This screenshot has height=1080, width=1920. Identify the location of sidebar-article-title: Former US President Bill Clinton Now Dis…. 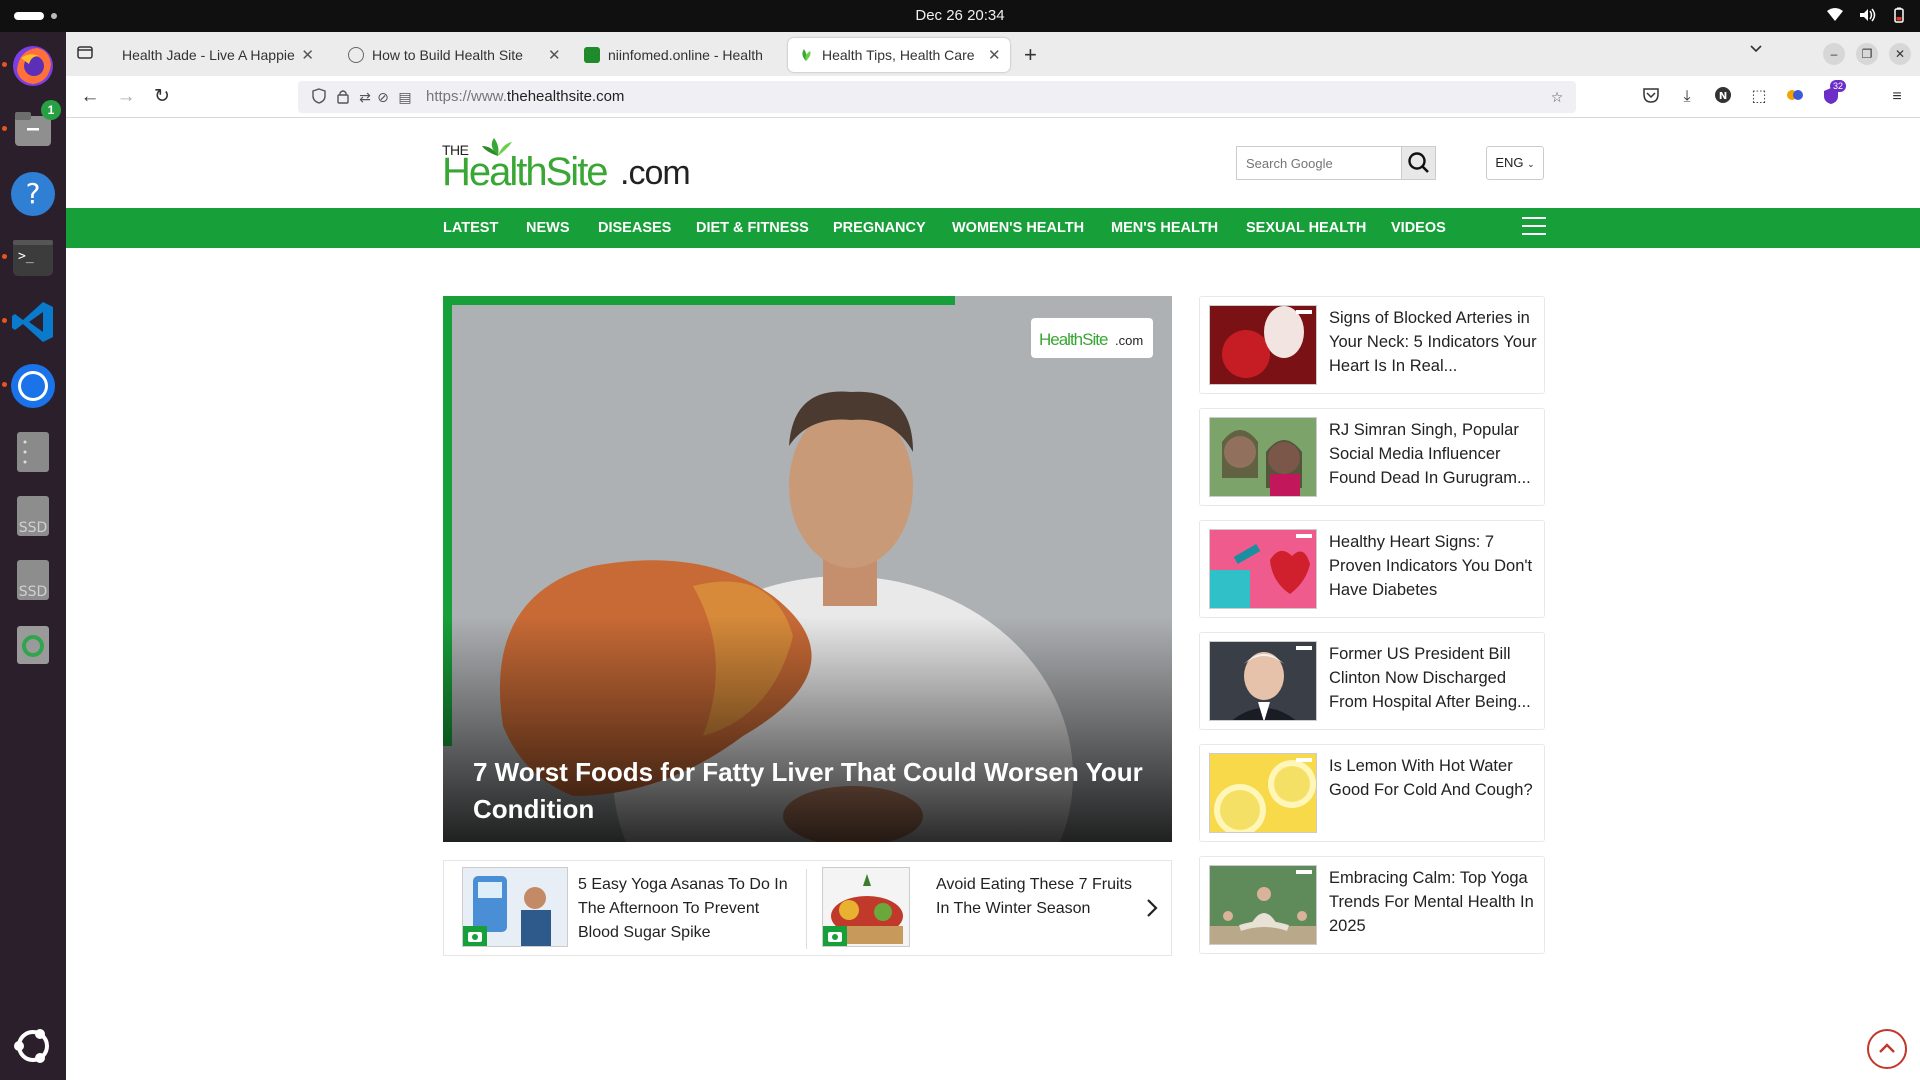
(1435, 678).